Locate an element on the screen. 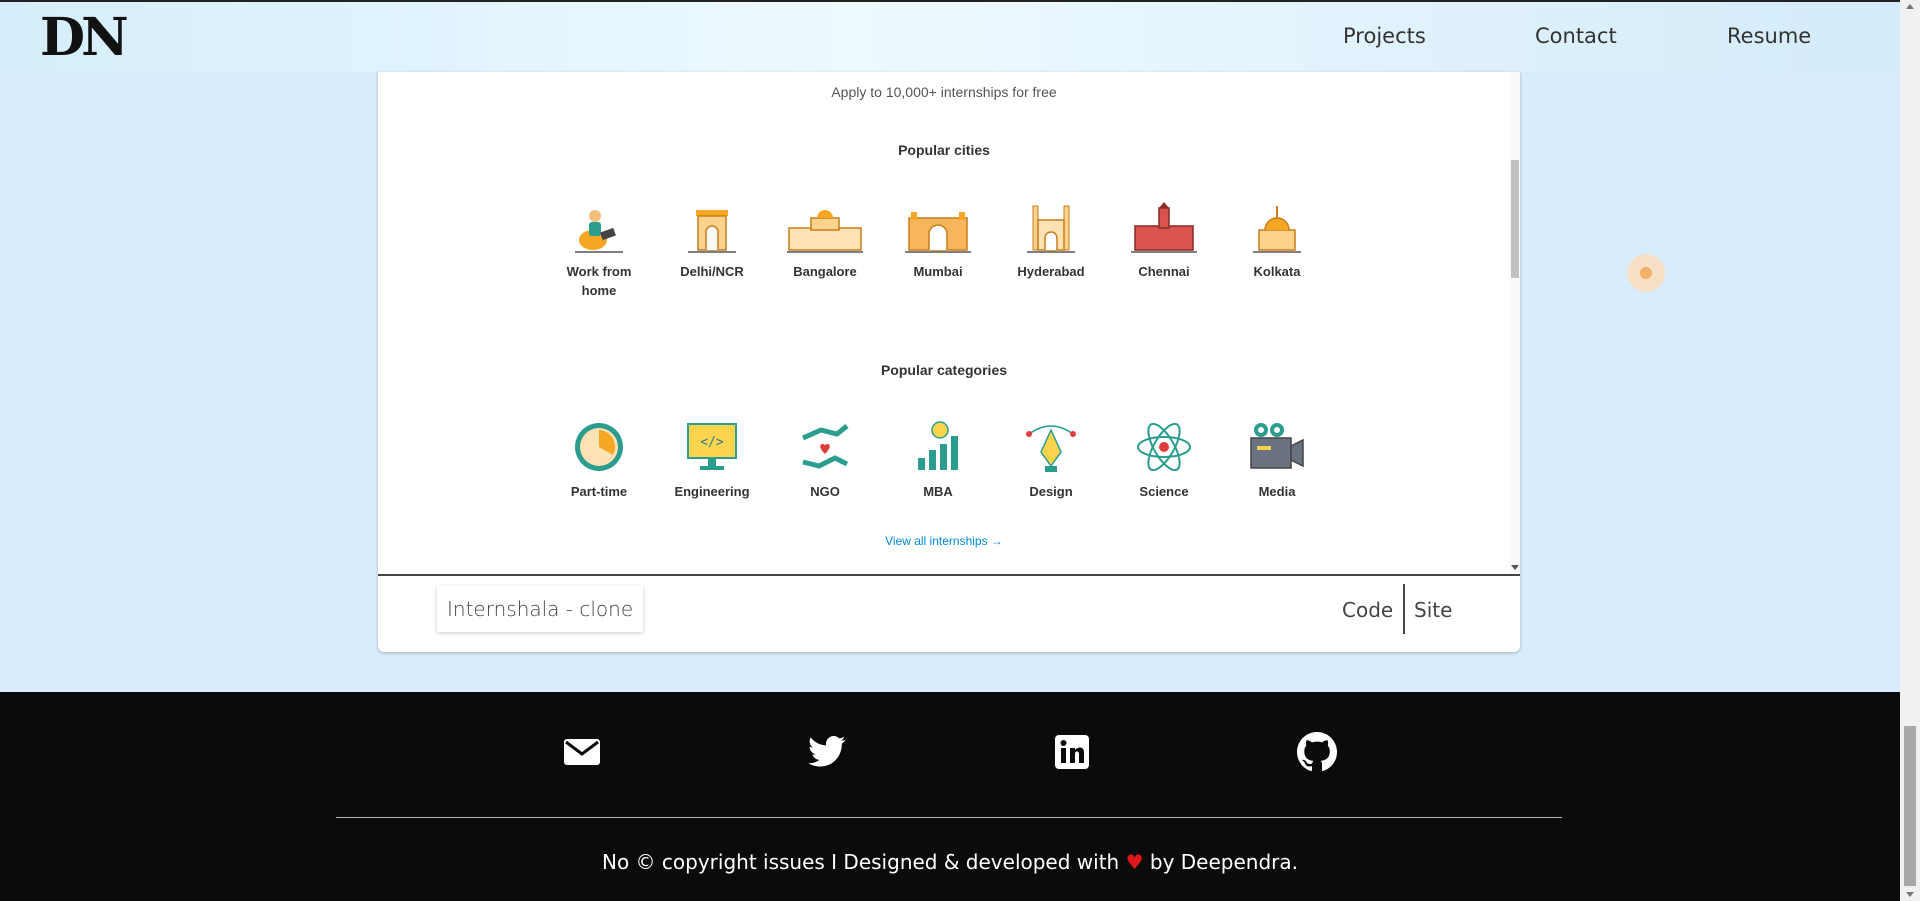 This screenshot has height=901, width=1920. india-gate-icon is located at coordinates (712, 231).